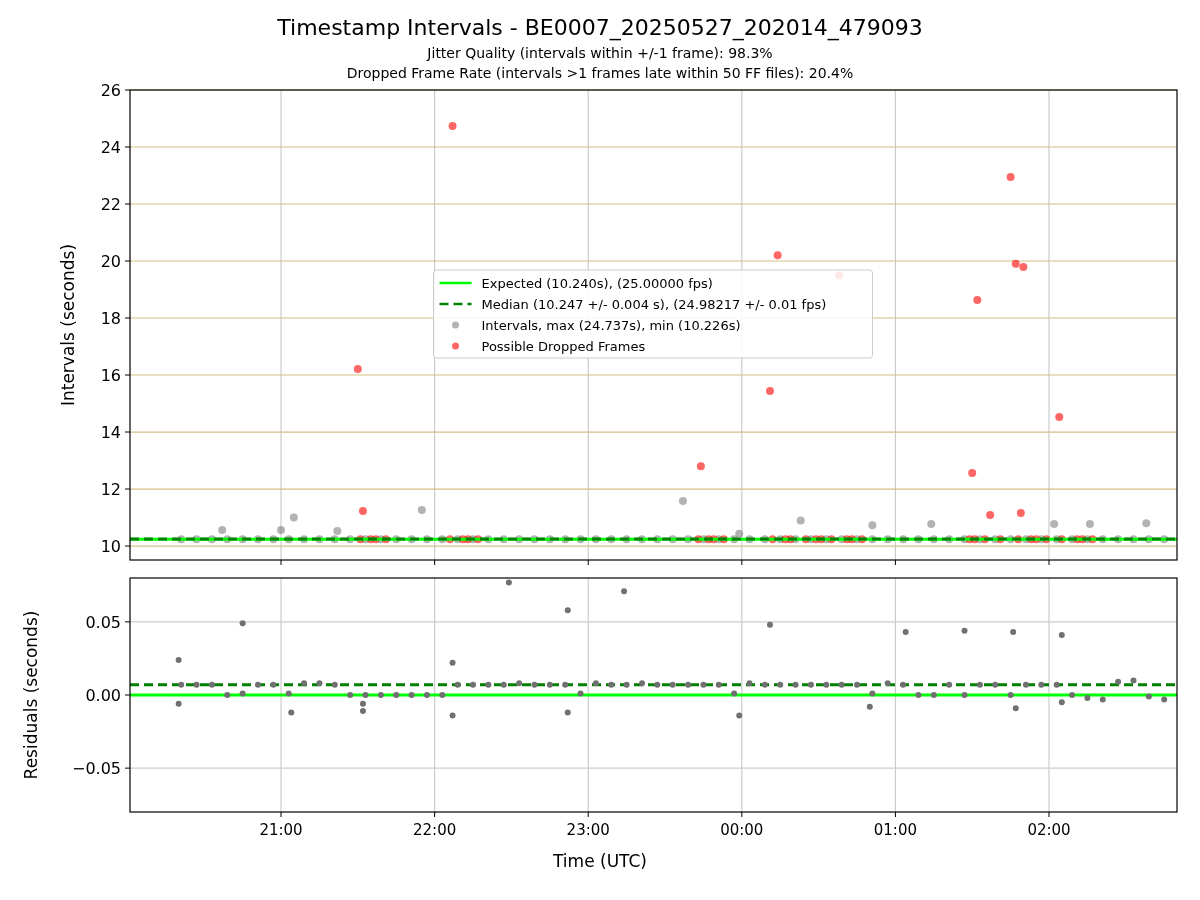 The height and width of the screenshot is (900, 1200). Describe the element at coordinates (68, 325) in the screenshot. I see `y-axis-label: Intervals (seconds)` at that location.